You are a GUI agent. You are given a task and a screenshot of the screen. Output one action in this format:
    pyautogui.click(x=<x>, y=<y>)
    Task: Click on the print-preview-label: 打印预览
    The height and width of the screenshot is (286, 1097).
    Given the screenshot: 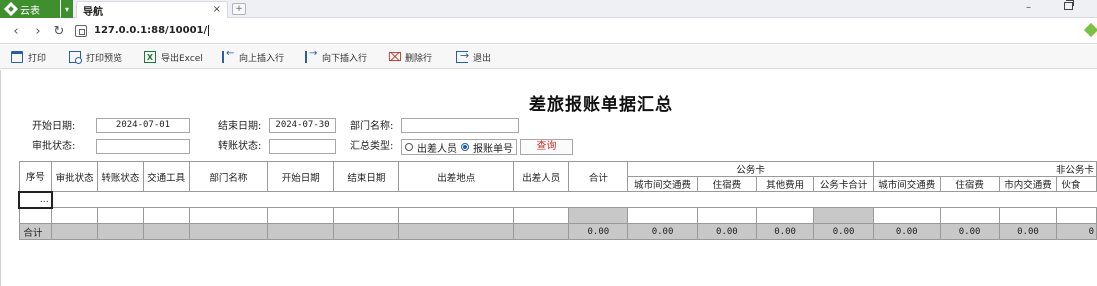 What is the action you would take?
    pyautogui.click(x=104, y=58)
    